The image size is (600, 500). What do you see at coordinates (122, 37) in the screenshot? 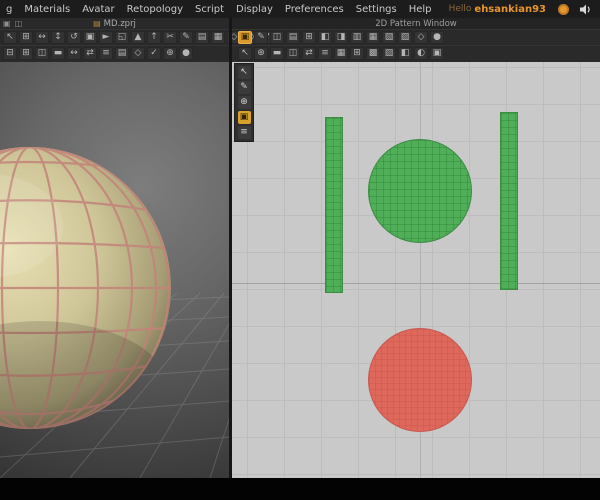
I see `pin-icon: ◱` at bounding box center [122, 37].